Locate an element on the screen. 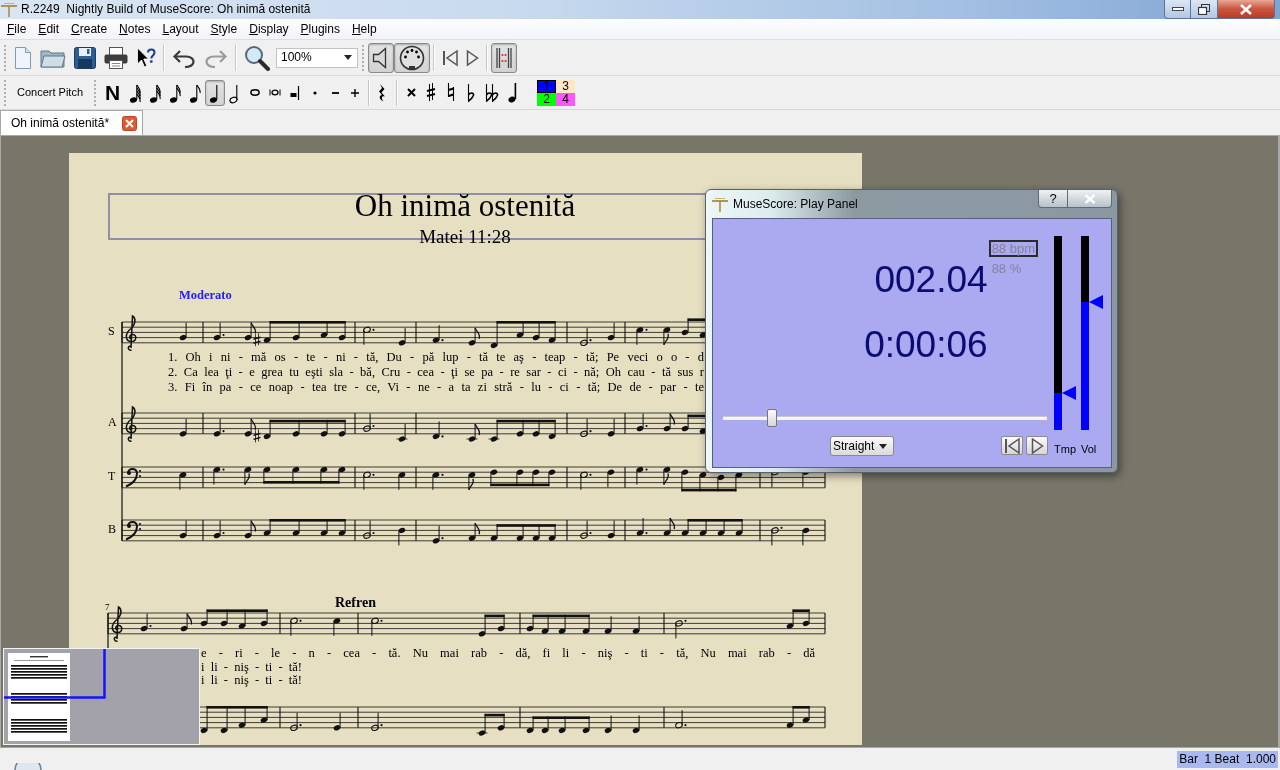 This screenshot has width=1280, height=770. dot-icon is located at coordinates (315, 92).